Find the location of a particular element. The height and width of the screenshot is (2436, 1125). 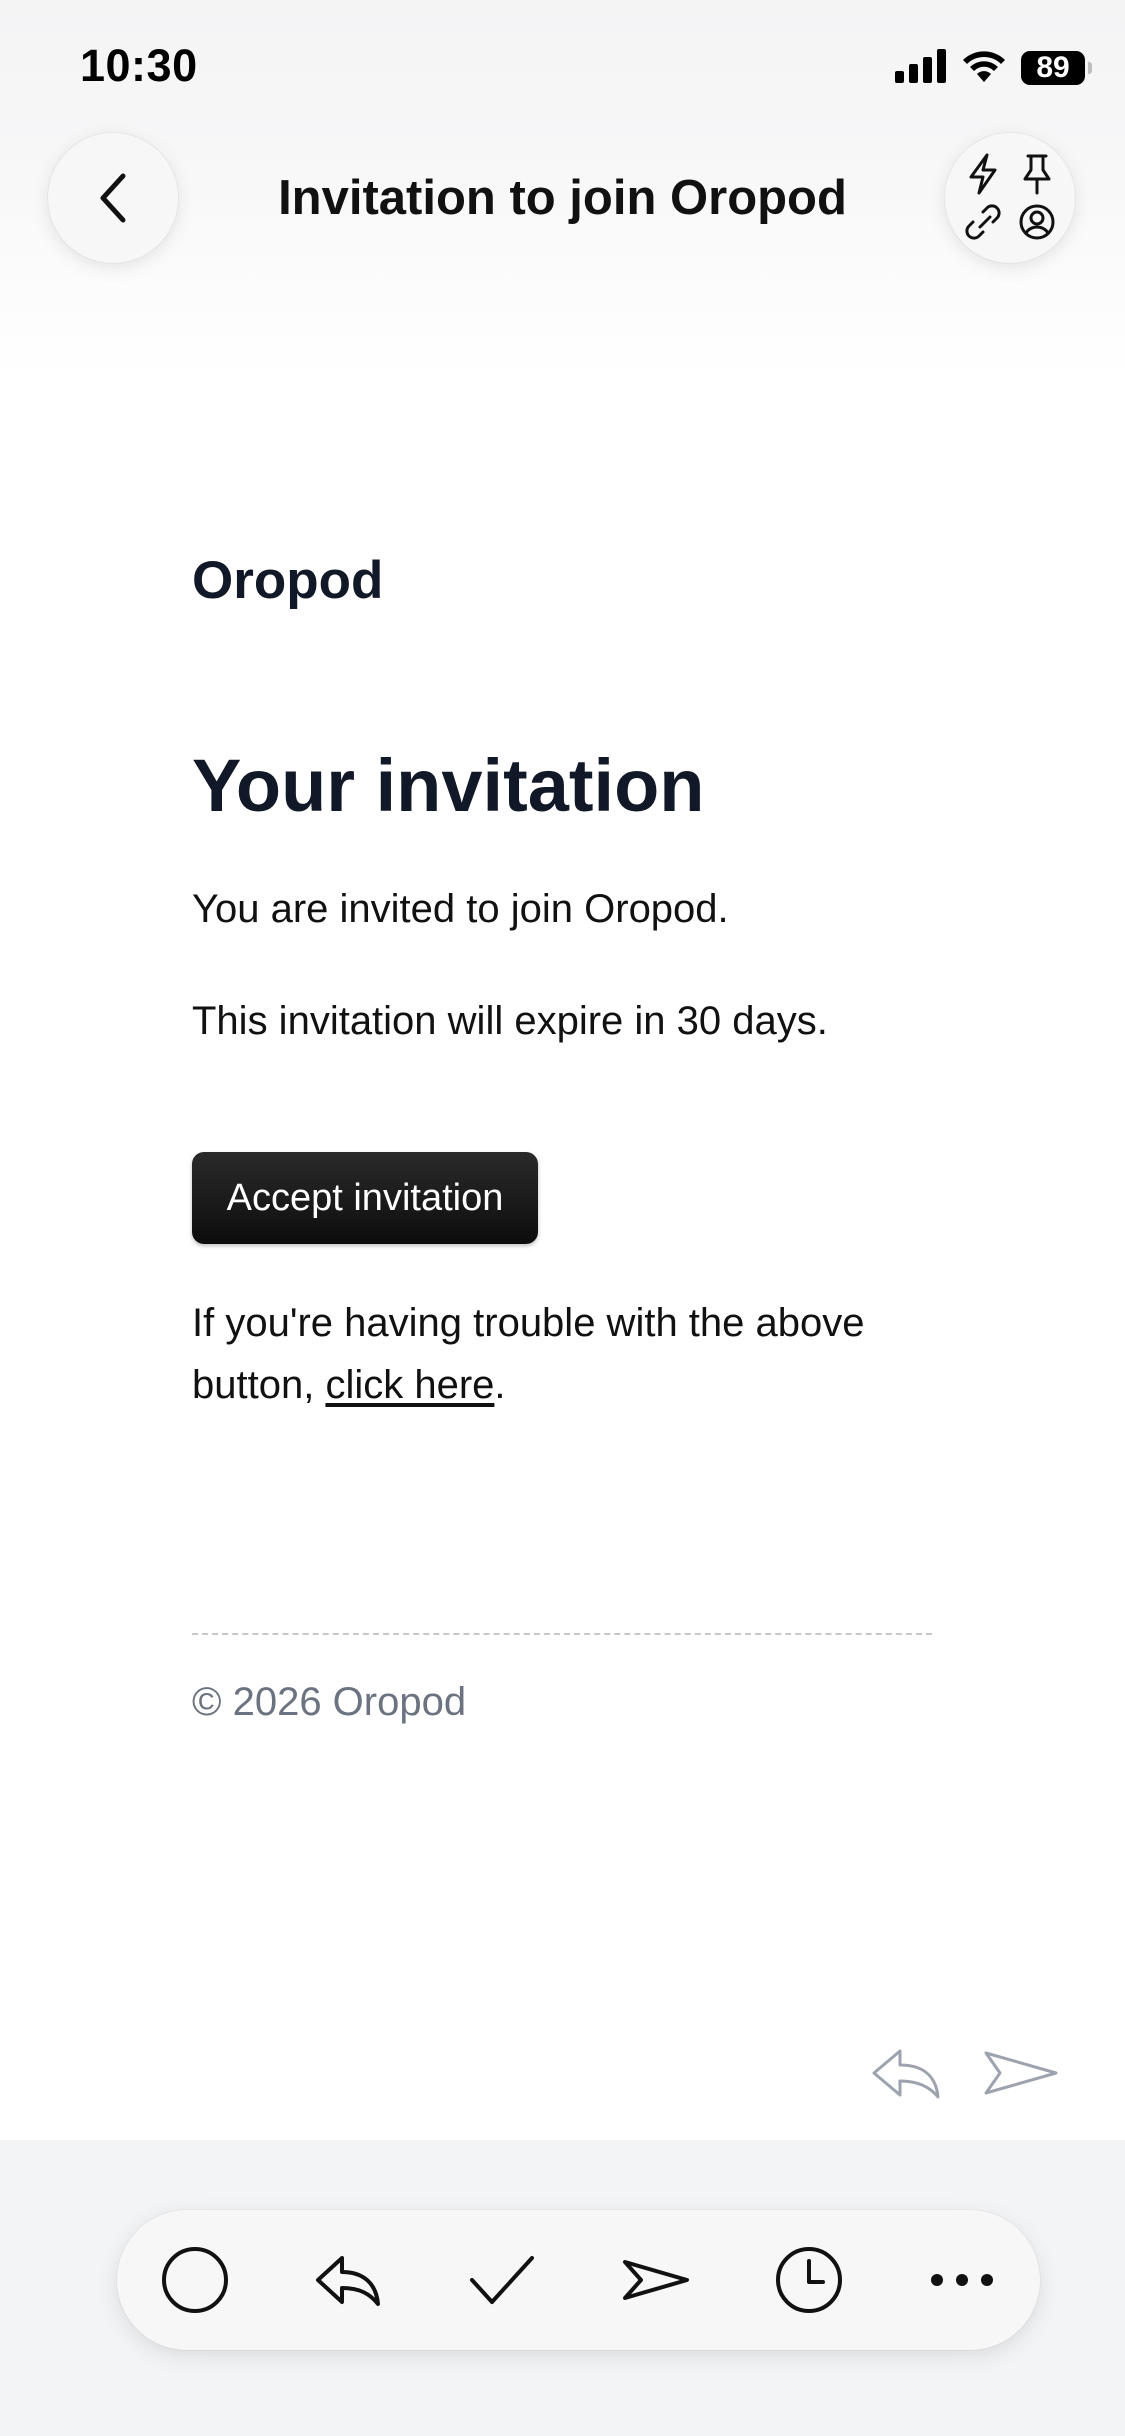

click-here-link: click here is located at coordinates (409, 1385).